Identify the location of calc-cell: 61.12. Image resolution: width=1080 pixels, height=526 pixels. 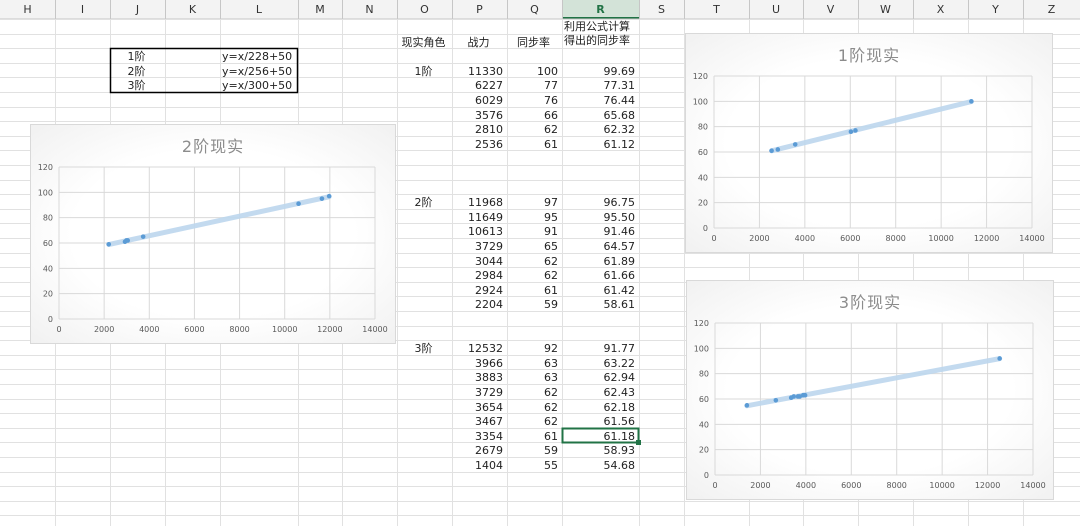
(600, 144).